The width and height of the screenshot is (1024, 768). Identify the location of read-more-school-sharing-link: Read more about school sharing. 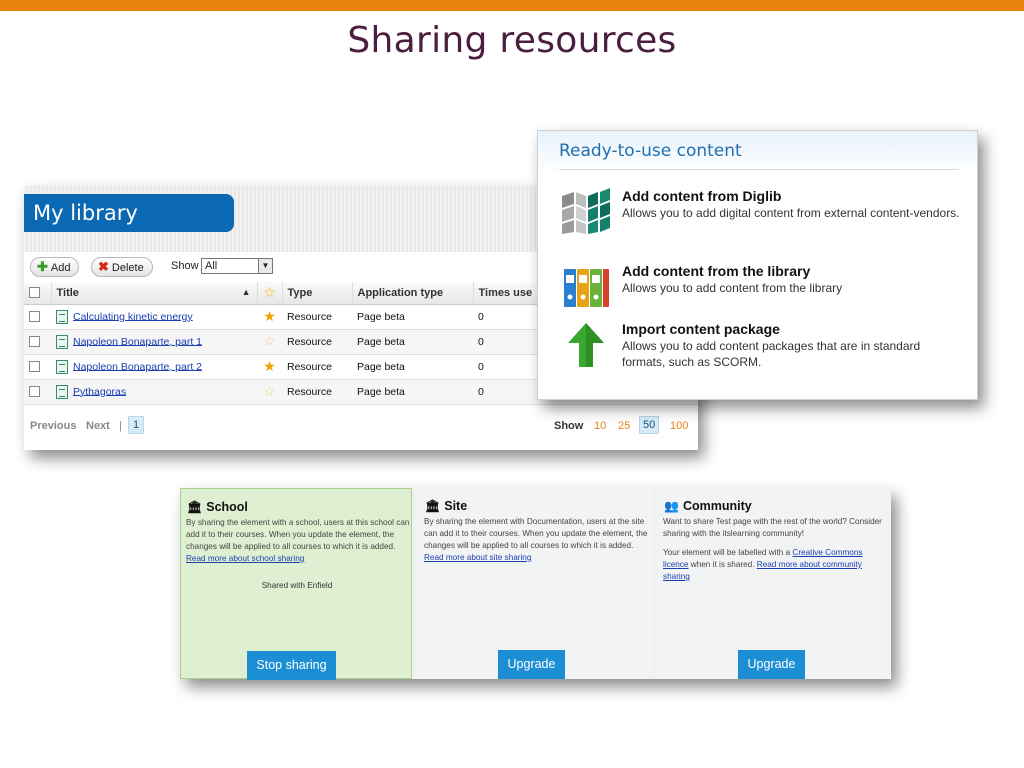
(245, 558).